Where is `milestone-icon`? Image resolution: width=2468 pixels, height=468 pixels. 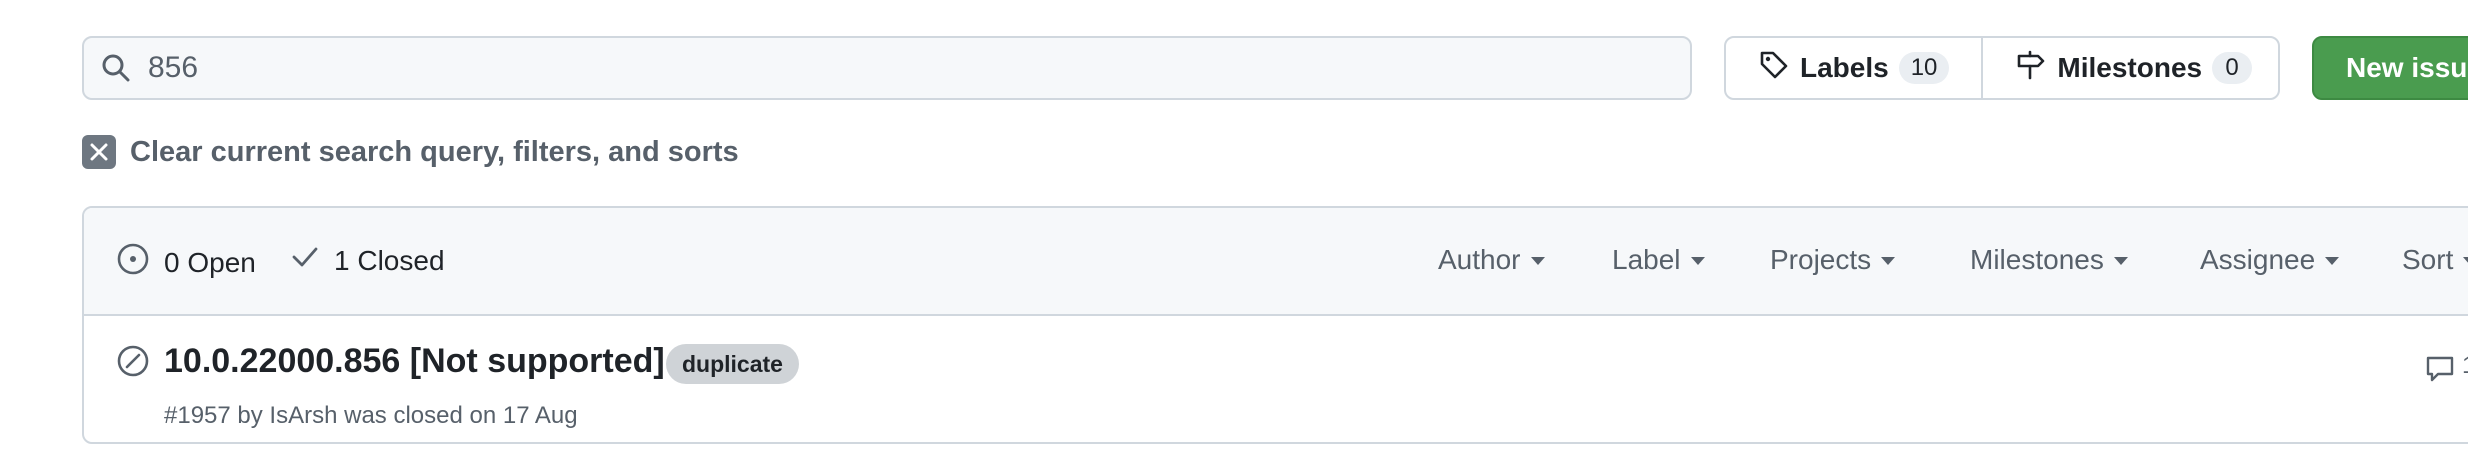 milestone-icon is located at coordinates (2031, 68).